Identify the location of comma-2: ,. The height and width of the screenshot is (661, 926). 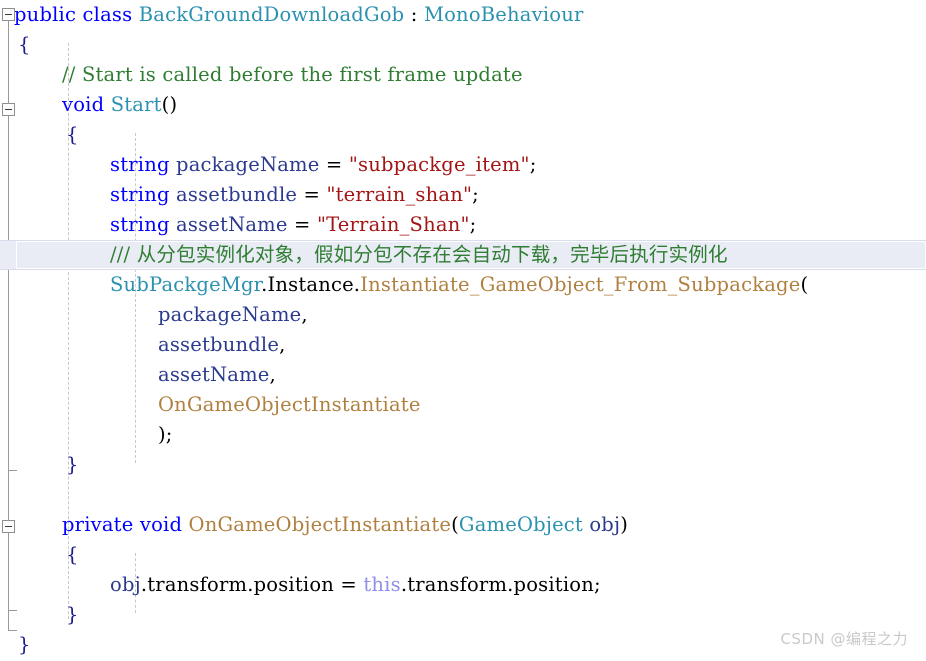
(282, 344).